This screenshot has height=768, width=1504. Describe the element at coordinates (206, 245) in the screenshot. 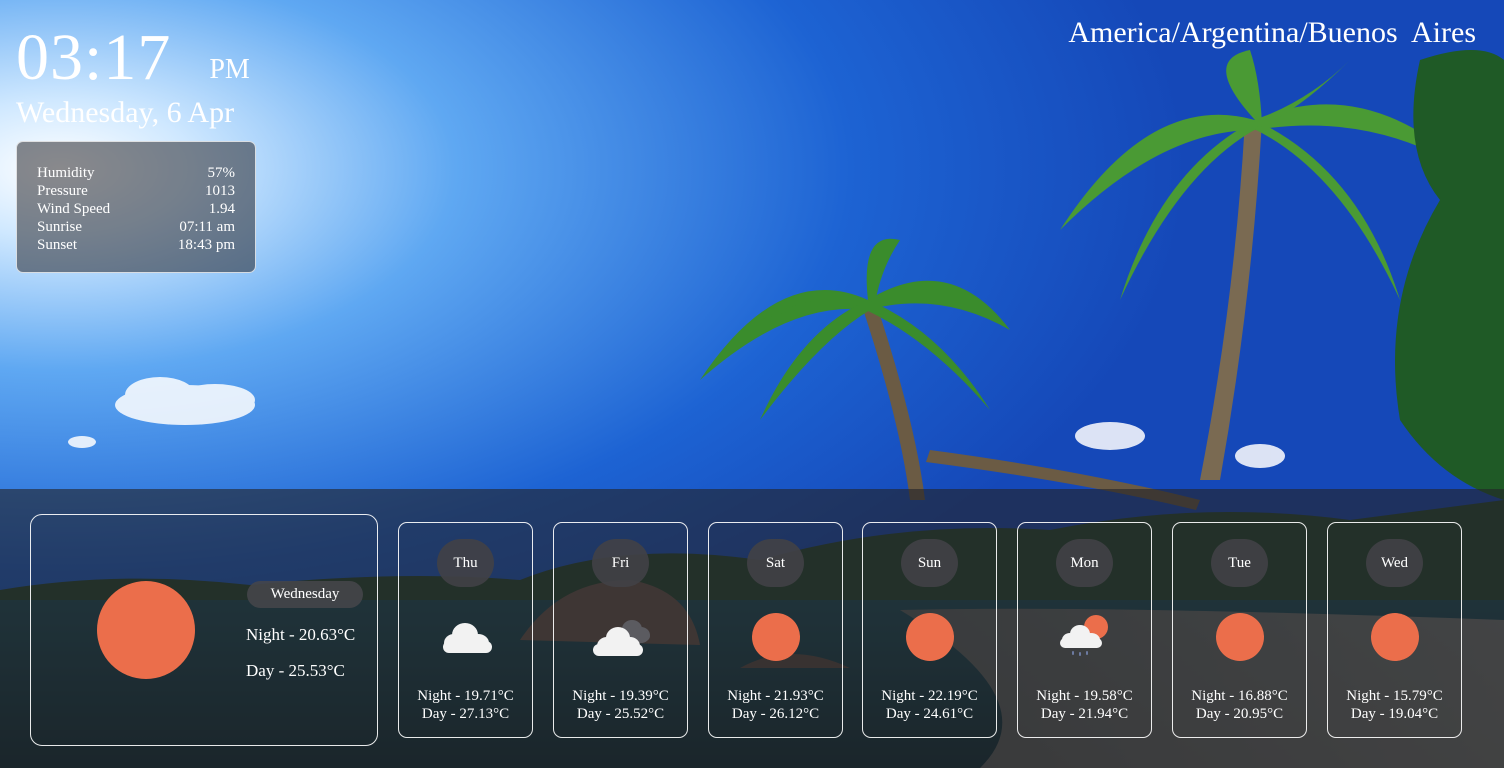

I see `detail-value: 18:43 pm` at that location.